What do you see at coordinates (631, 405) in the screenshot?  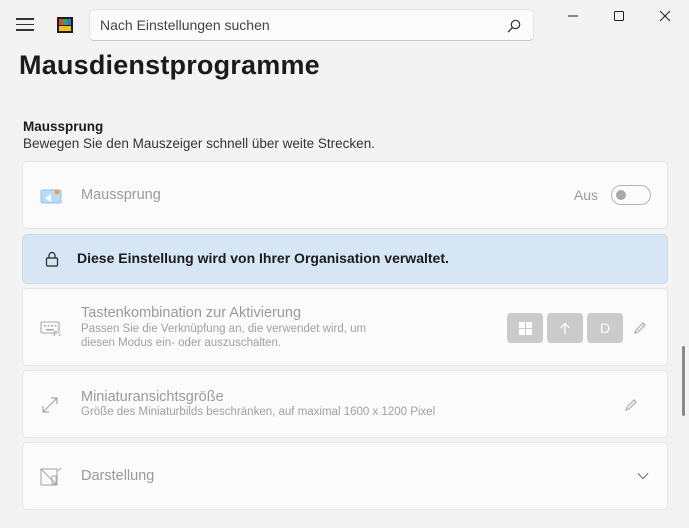 I see `edit-thumbnail-icon` at bounding box center [631, 405].